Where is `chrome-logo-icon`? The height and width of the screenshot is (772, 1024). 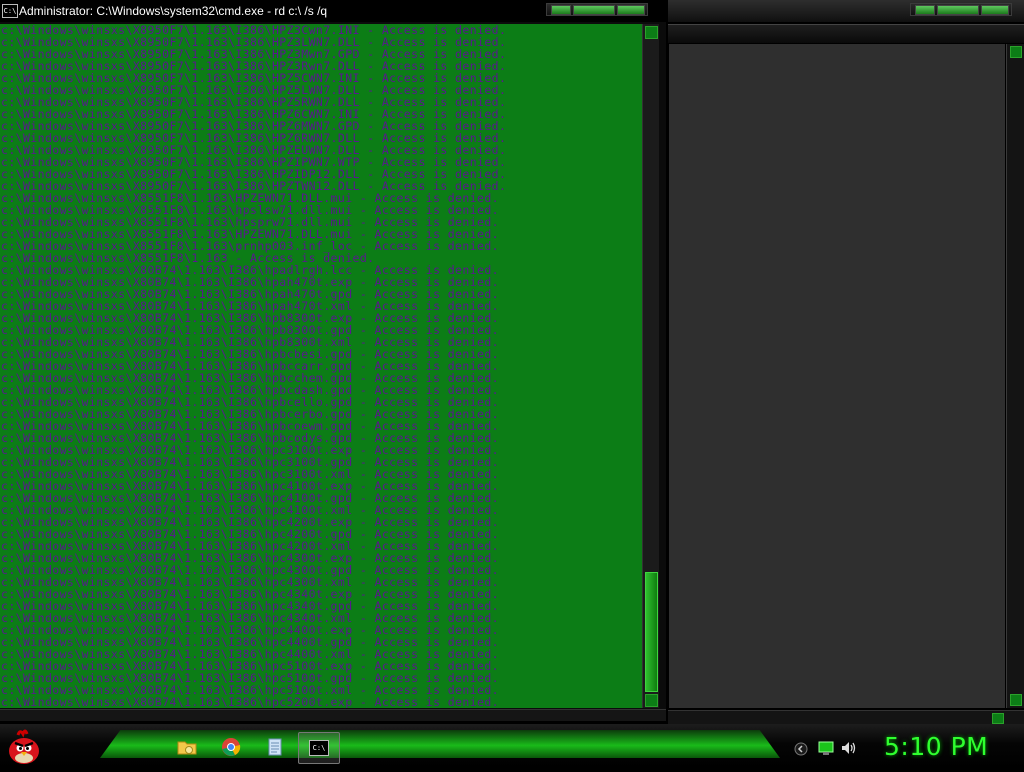 chrome-logo-icon is located at coordinates (231, 747).